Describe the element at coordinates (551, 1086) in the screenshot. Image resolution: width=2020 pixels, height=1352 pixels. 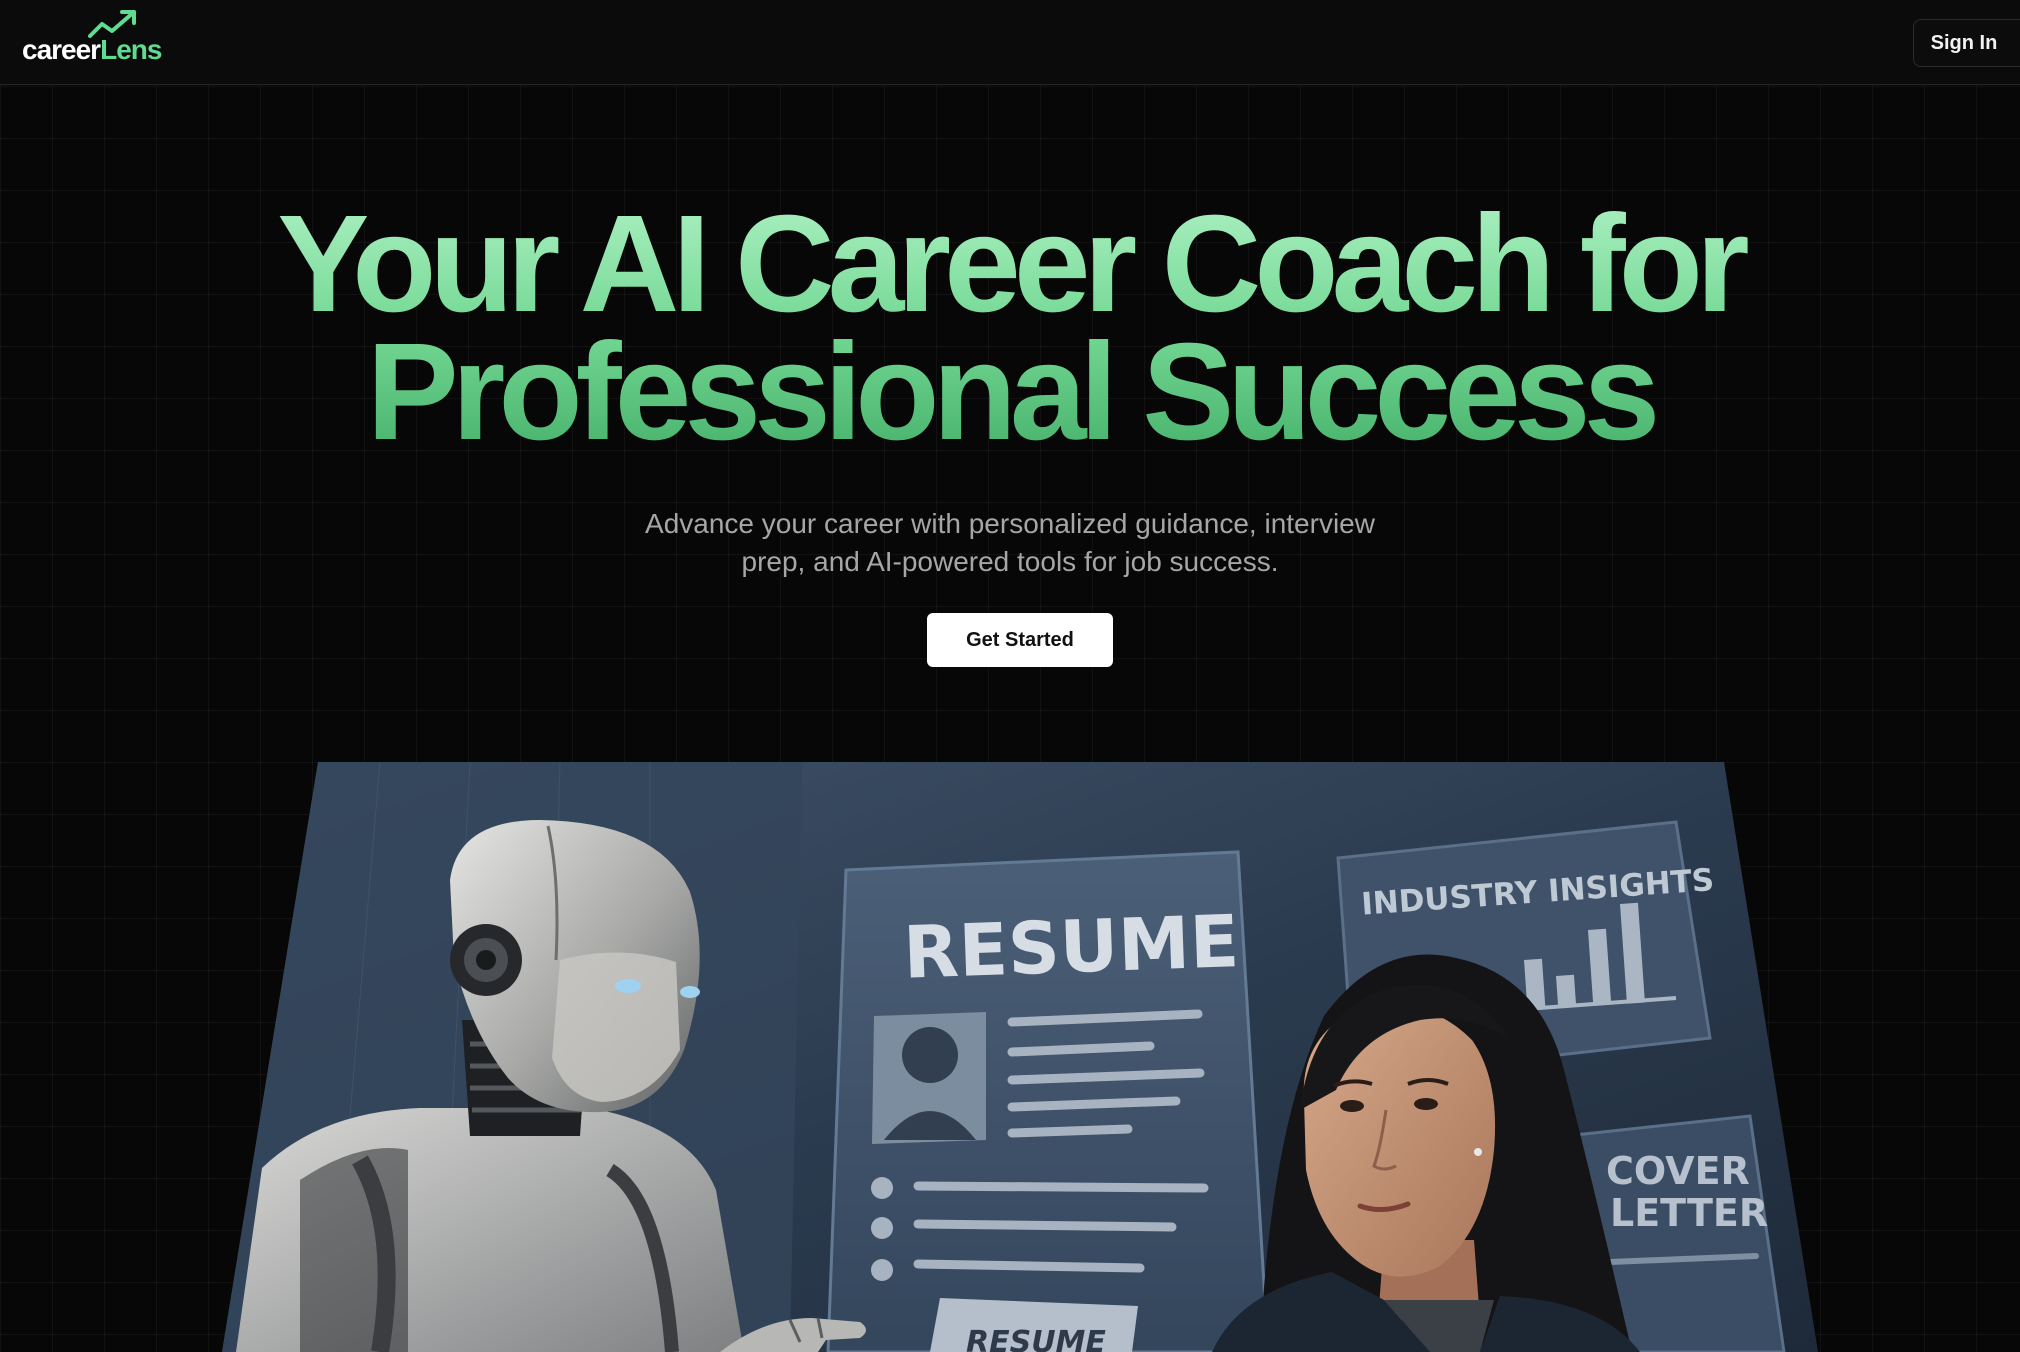
I see `robot-illustration` at that location.